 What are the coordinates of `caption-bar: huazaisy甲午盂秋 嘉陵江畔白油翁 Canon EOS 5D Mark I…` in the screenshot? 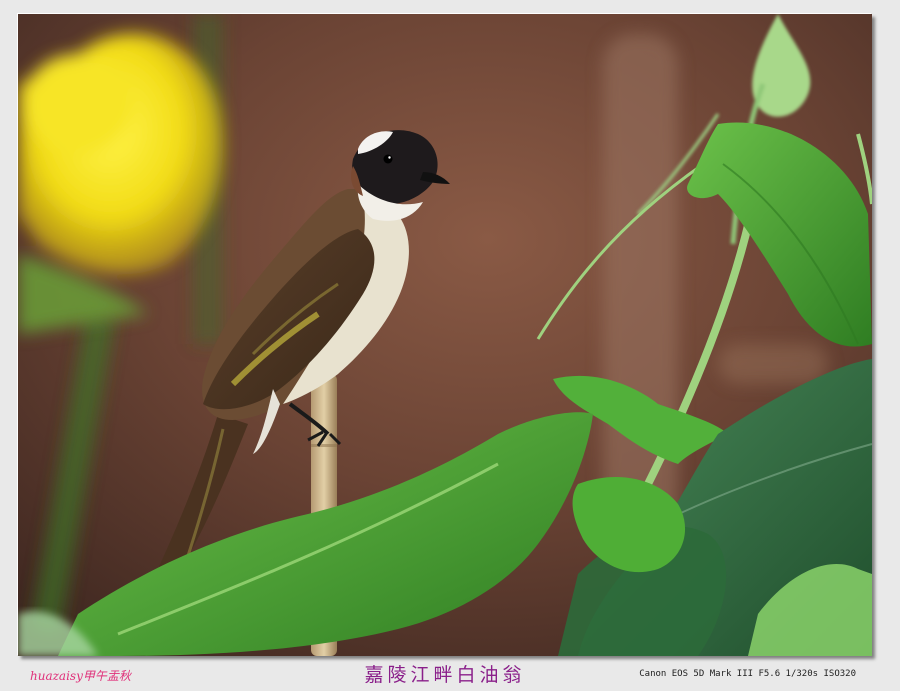 It's located at (445, 673).